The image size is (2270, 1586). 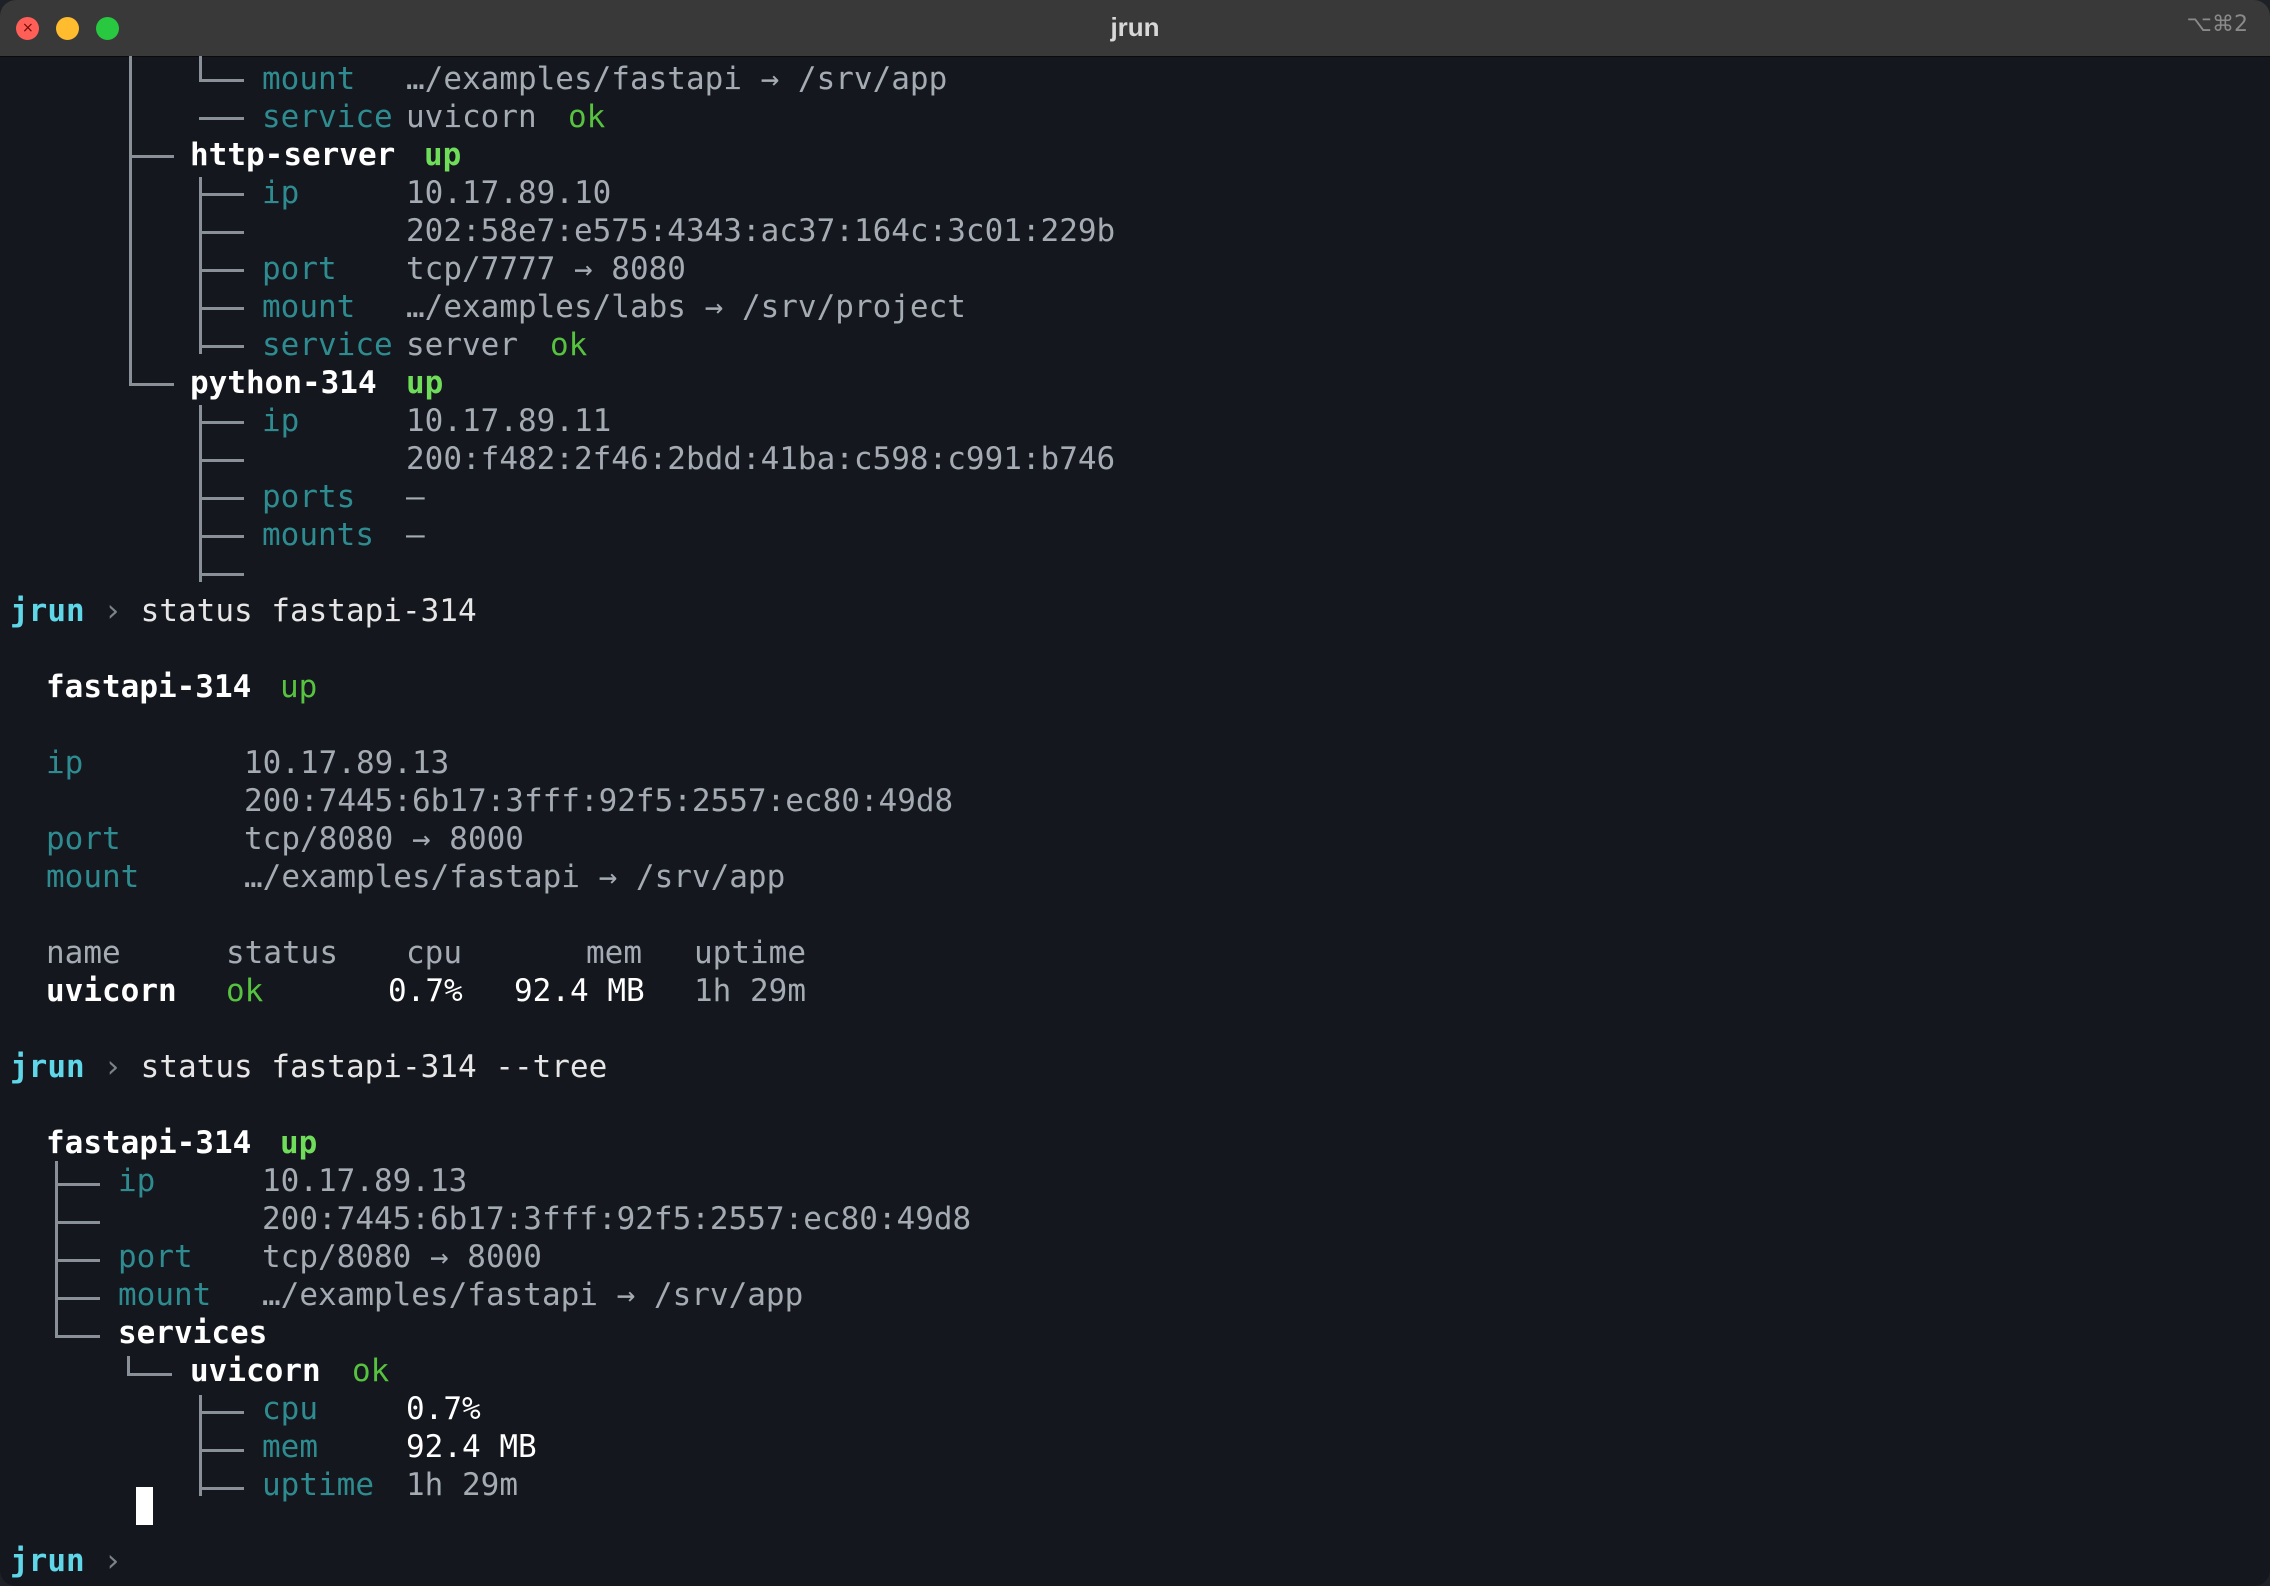 What do you see at coordinates (347, 763) in the screenshot?
I see `detail-value: 10.17.89.13` at bounding box center [347, 763].